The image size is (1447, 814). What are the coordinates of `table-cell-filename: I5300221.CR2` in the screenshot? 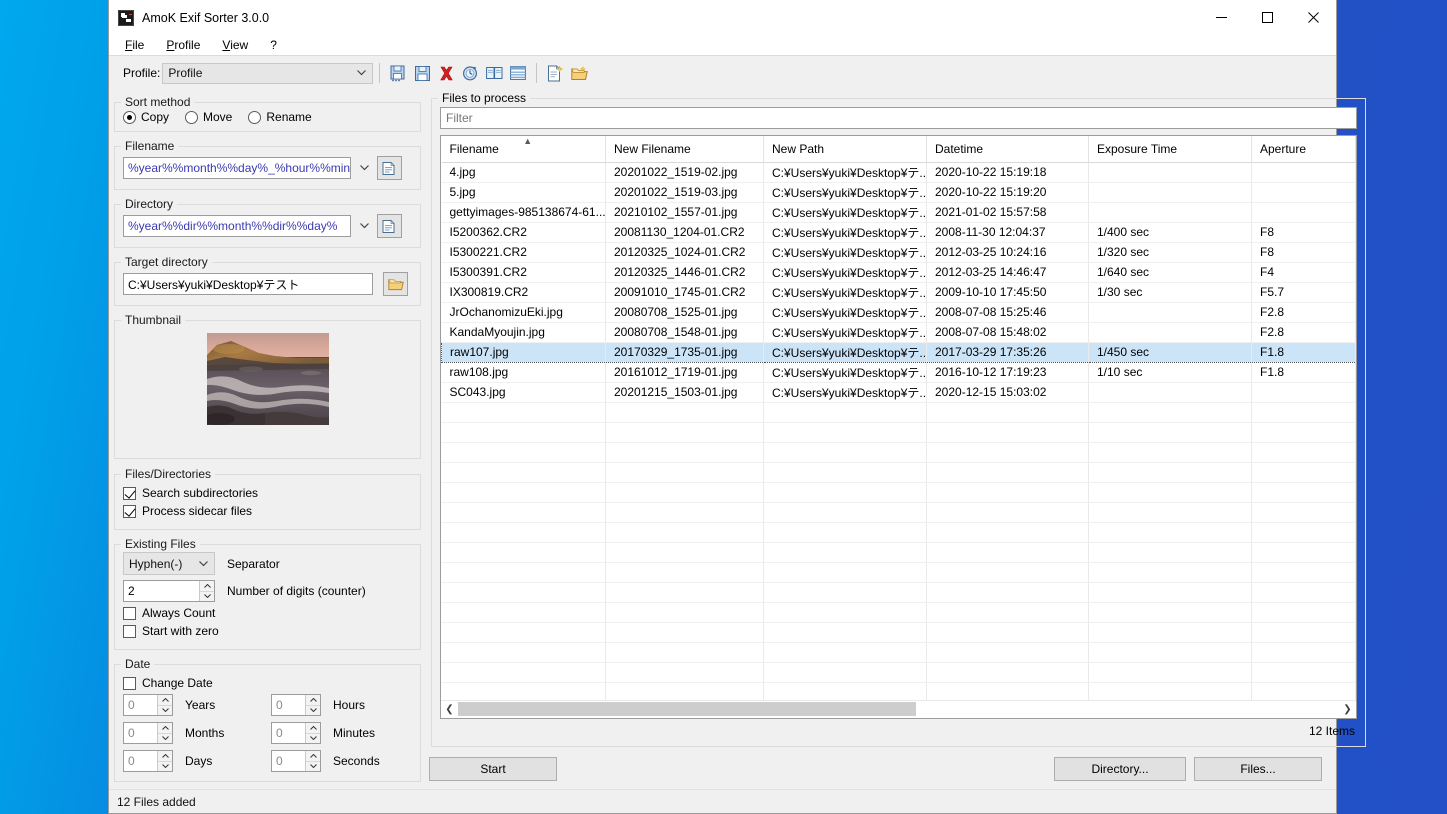 It's located at (523, 252).